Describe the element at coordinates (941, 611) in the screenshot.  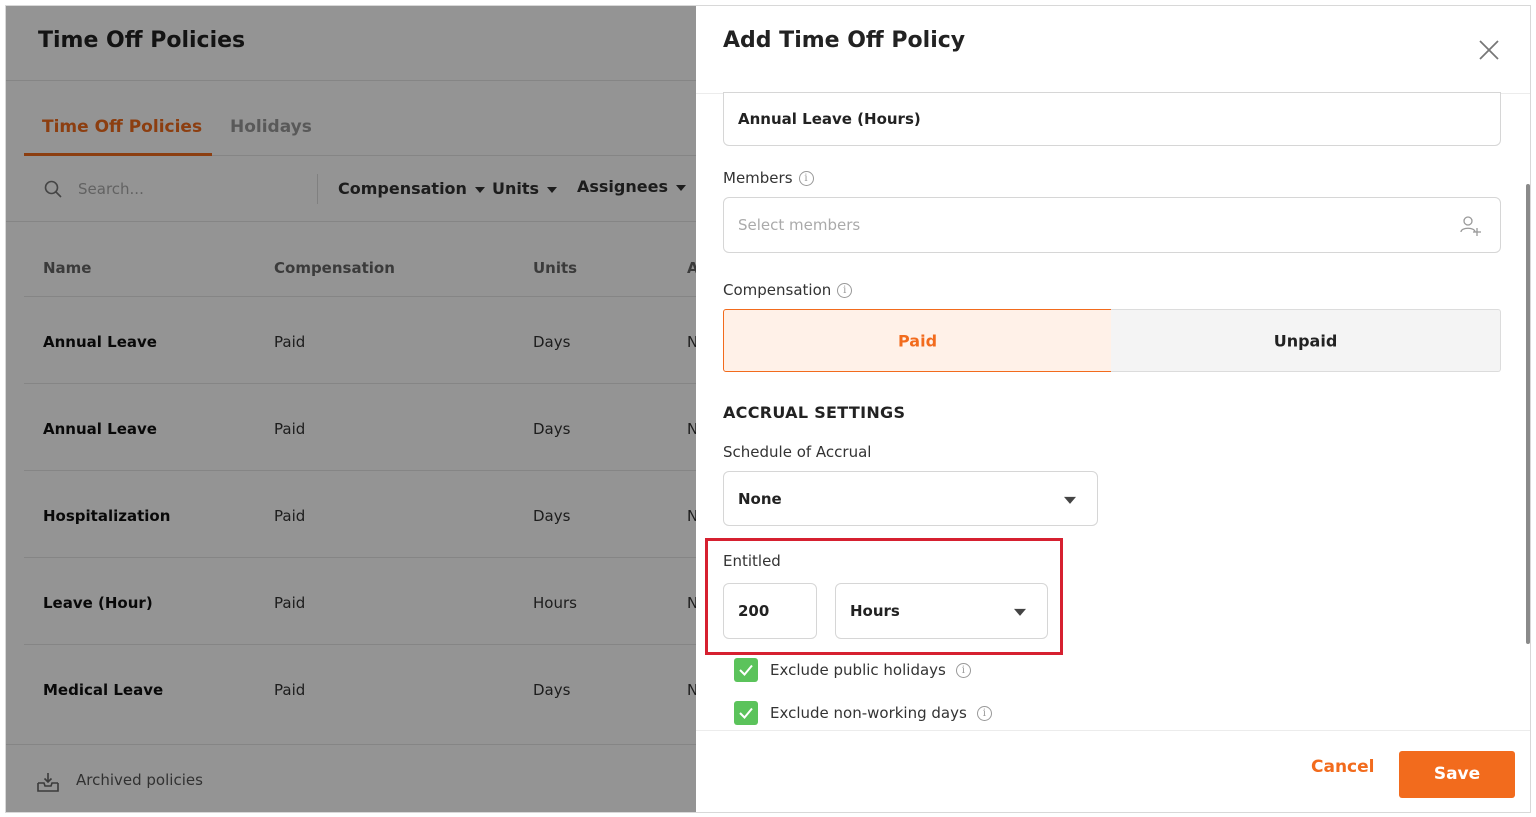
I see `entitled-unit-dropdown: Hours` at that location.